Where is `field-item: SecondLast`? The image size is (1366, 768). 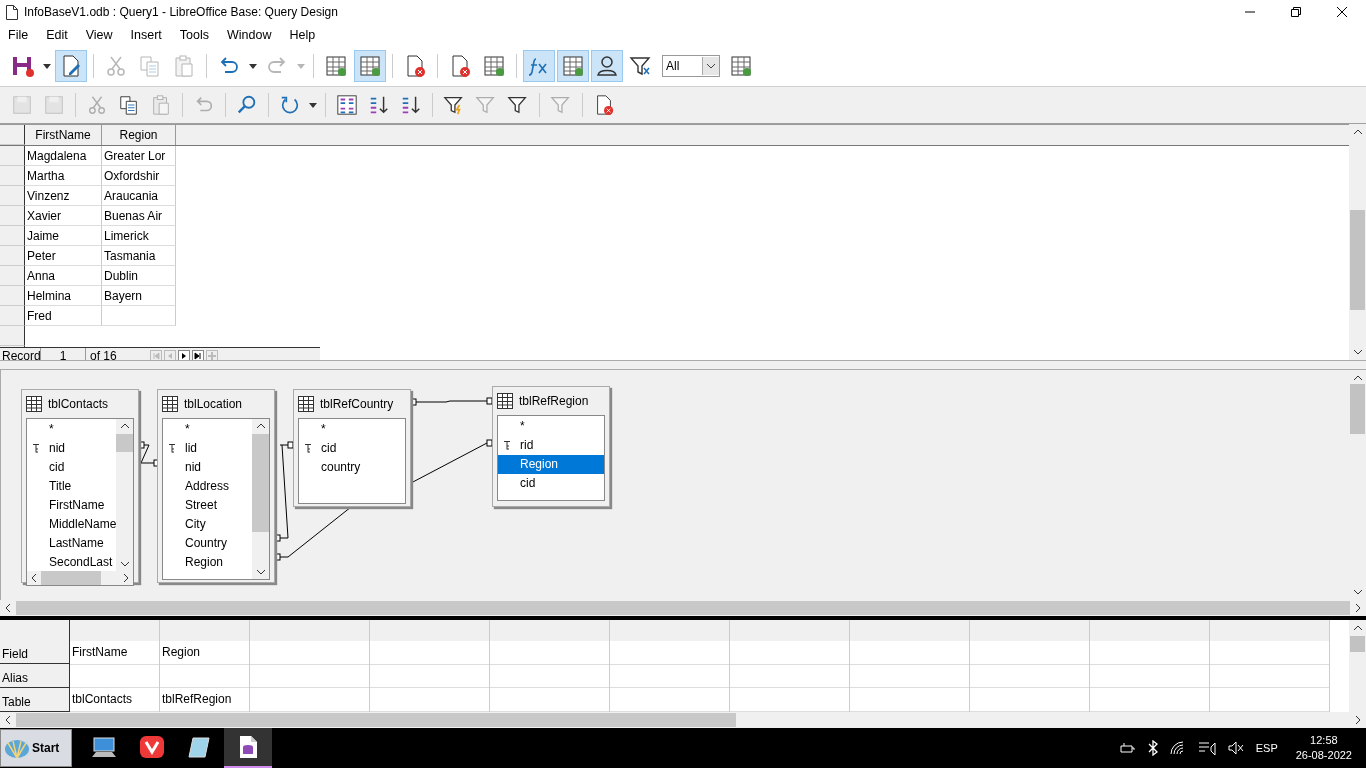 field-item: SecondLast is located at coordinates (72, 562).